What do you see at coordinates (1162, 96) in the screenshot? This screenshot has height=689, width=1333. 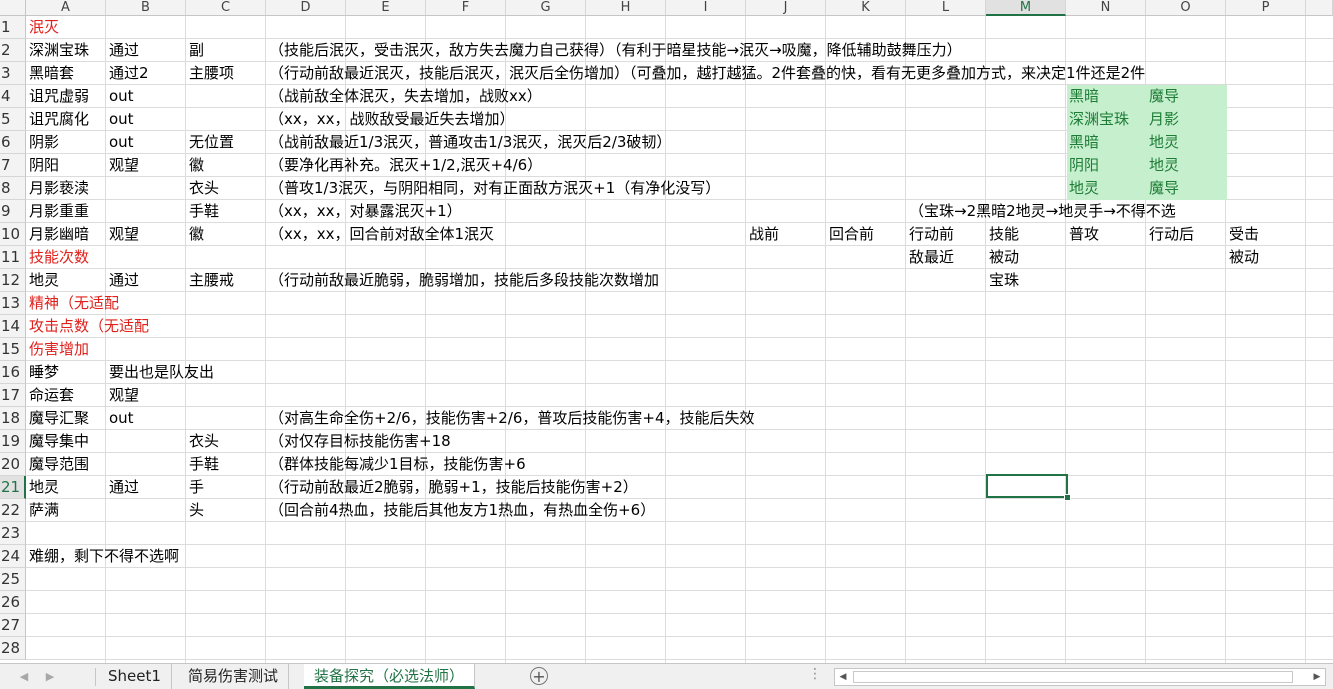 I see `cell-o4: 魔导` at bounding box center [1162, 96].